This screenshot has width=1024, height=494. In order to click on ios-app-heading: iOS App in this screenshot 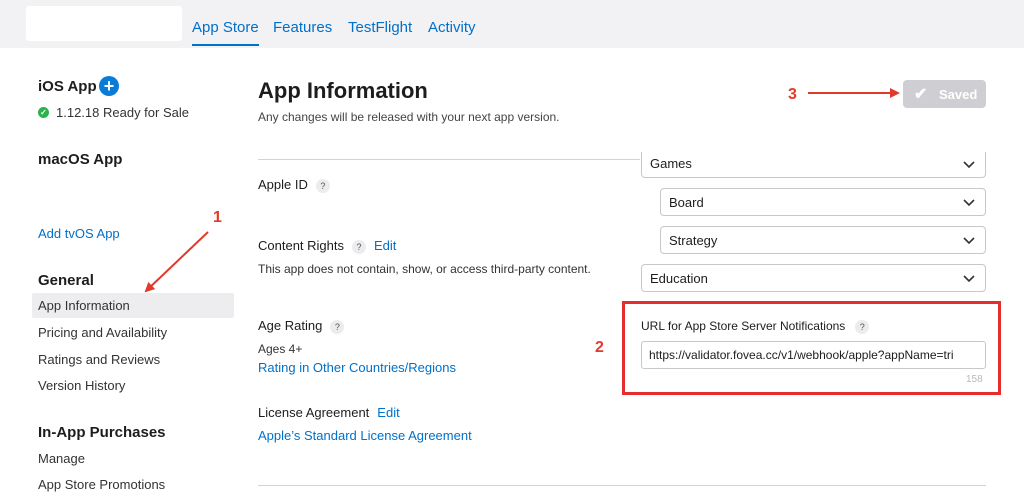, I will do `click(67, 86)`.